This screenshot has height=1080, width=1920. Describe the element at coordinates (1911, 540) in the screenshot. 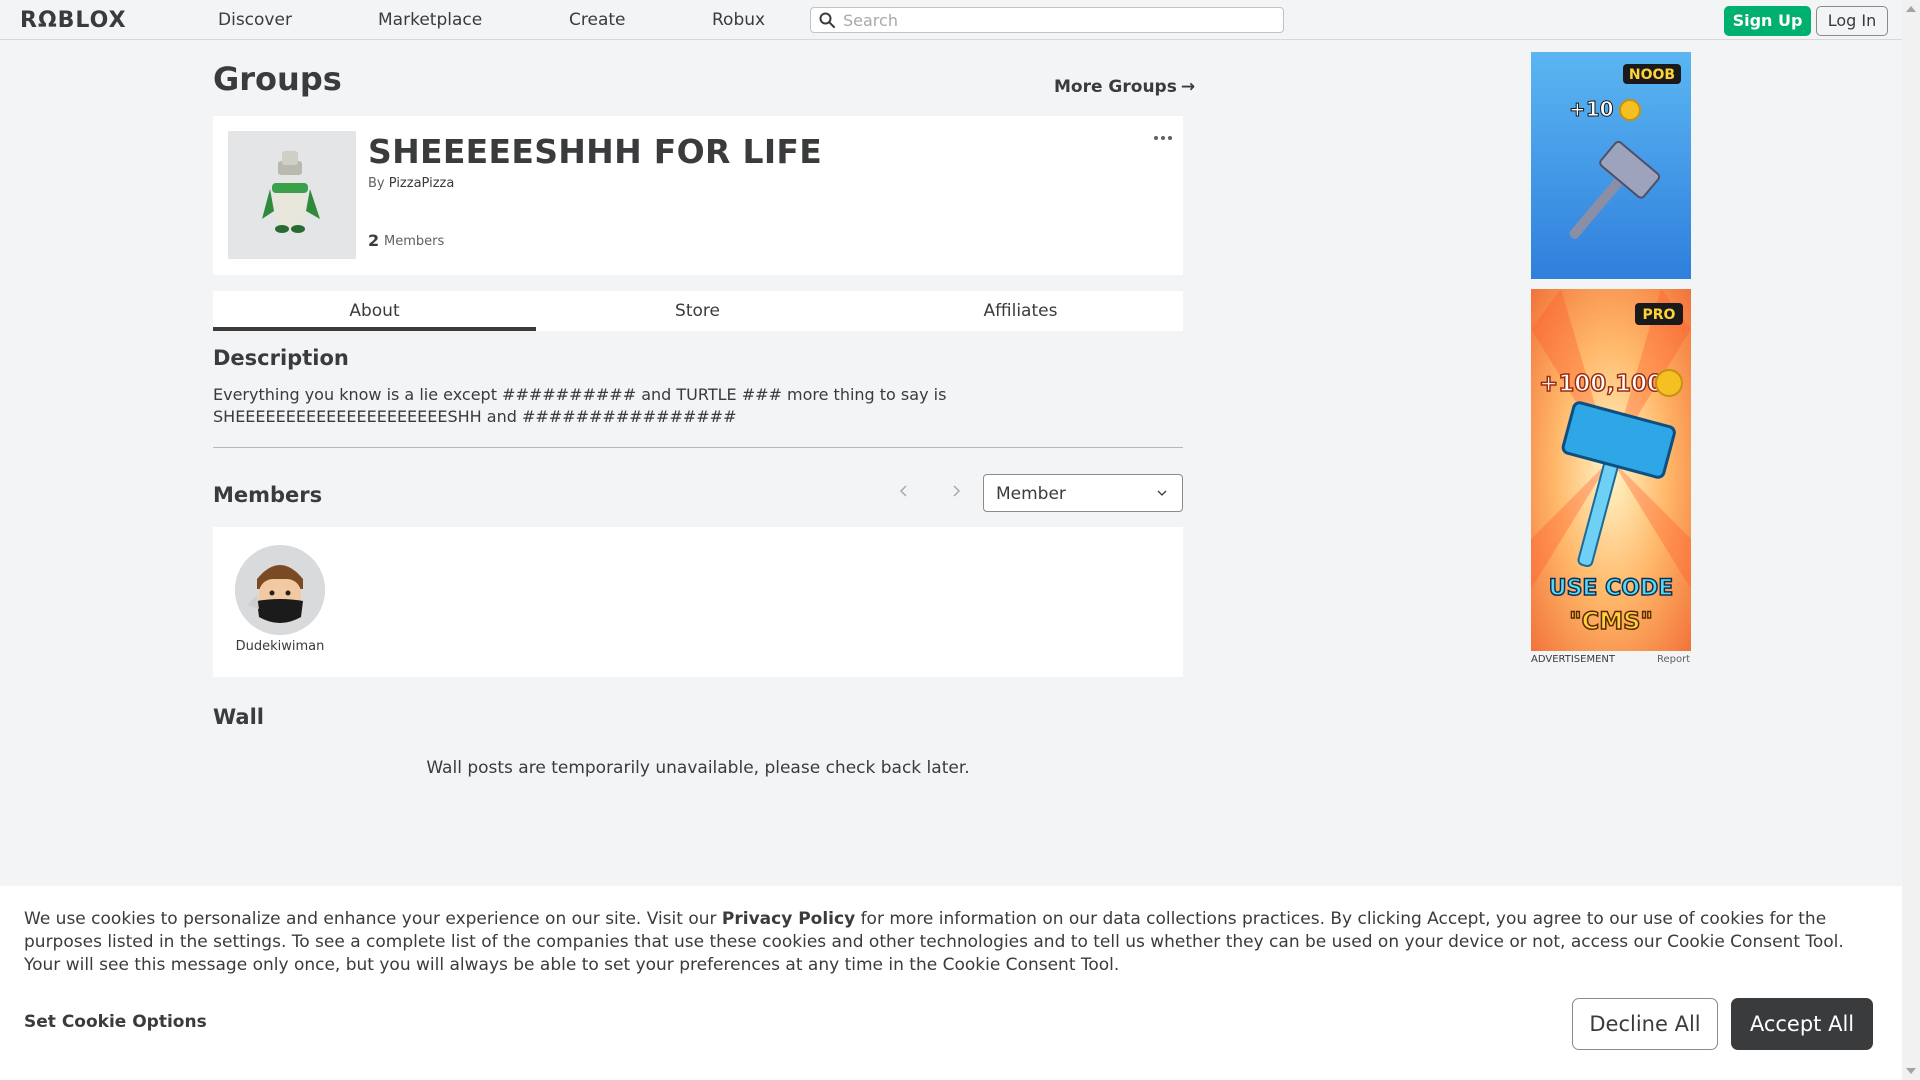

I see `page-scrollbar` at that location.